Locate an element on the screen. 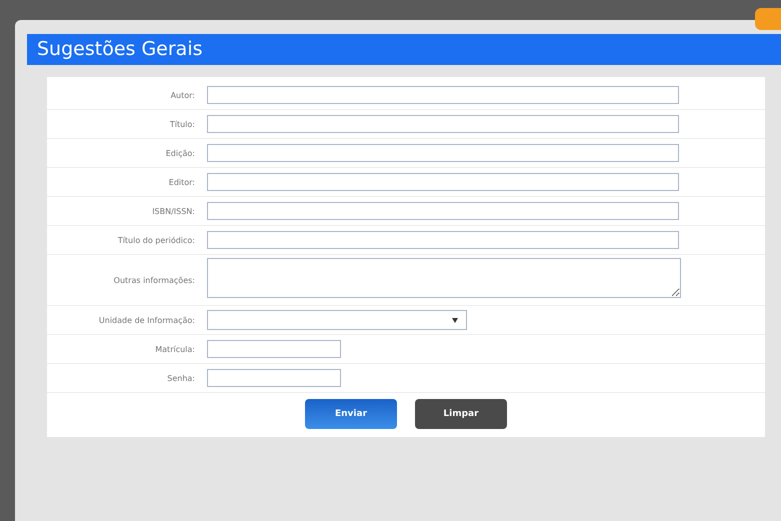 This screenshot has width=781, height=521. field-label: Título do periódico: is located at coordinates (156, 240).